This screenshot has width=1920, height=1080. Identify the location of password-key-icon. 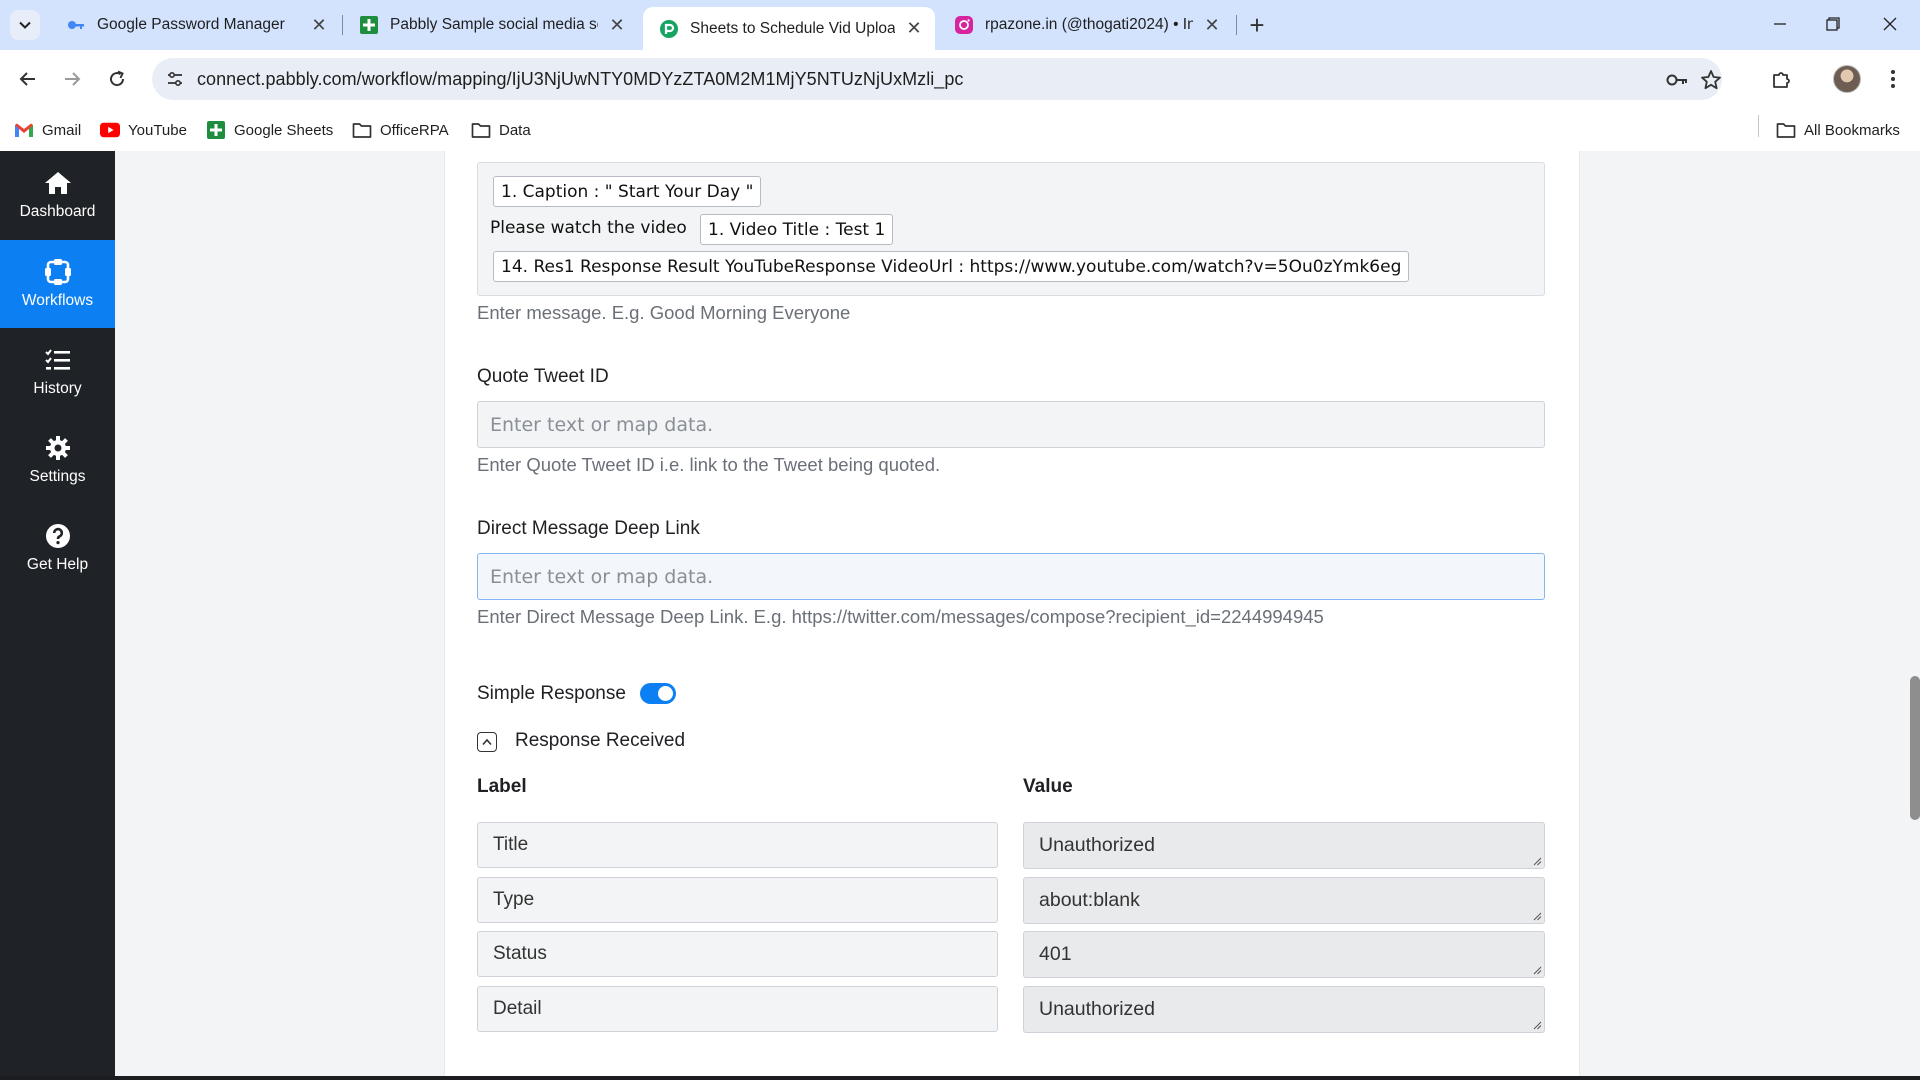
(1677, 80).